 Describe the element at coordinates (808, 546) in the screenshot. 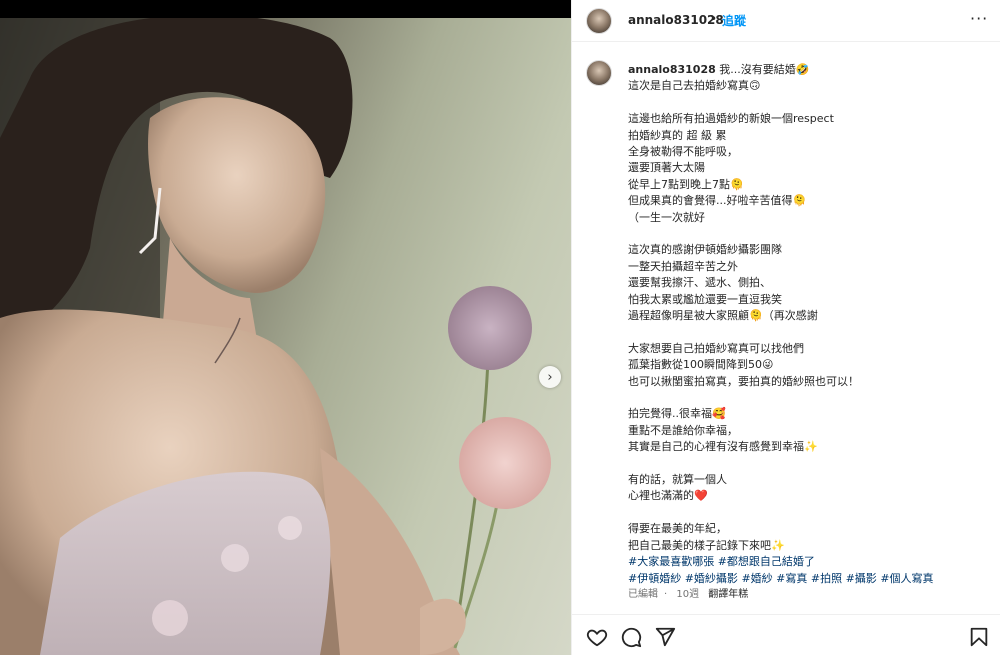

I see `caption-line: 把自己最美的樣子記錄下來吧✨` at that location.